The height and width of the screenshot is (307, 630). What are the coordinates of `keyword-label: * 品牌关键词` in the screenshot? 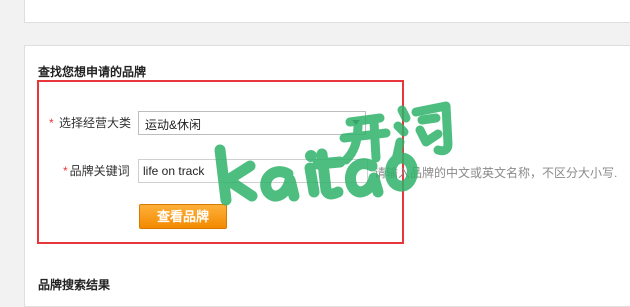 It's located at (96, 170).